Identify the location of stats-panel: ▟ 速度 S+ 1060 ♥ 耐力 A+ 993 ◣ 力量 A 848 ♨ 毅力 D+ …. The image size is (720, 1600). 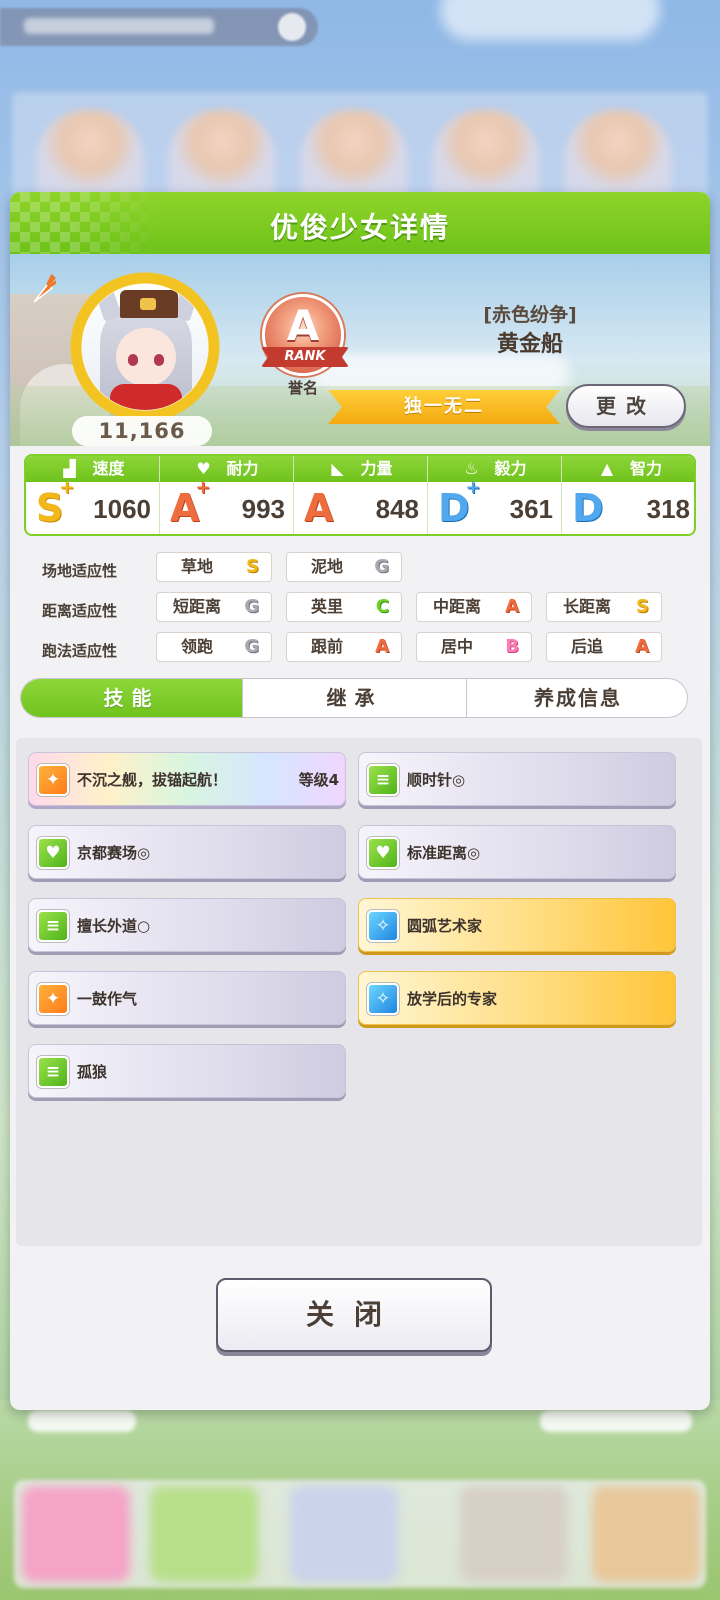
(360, 495).